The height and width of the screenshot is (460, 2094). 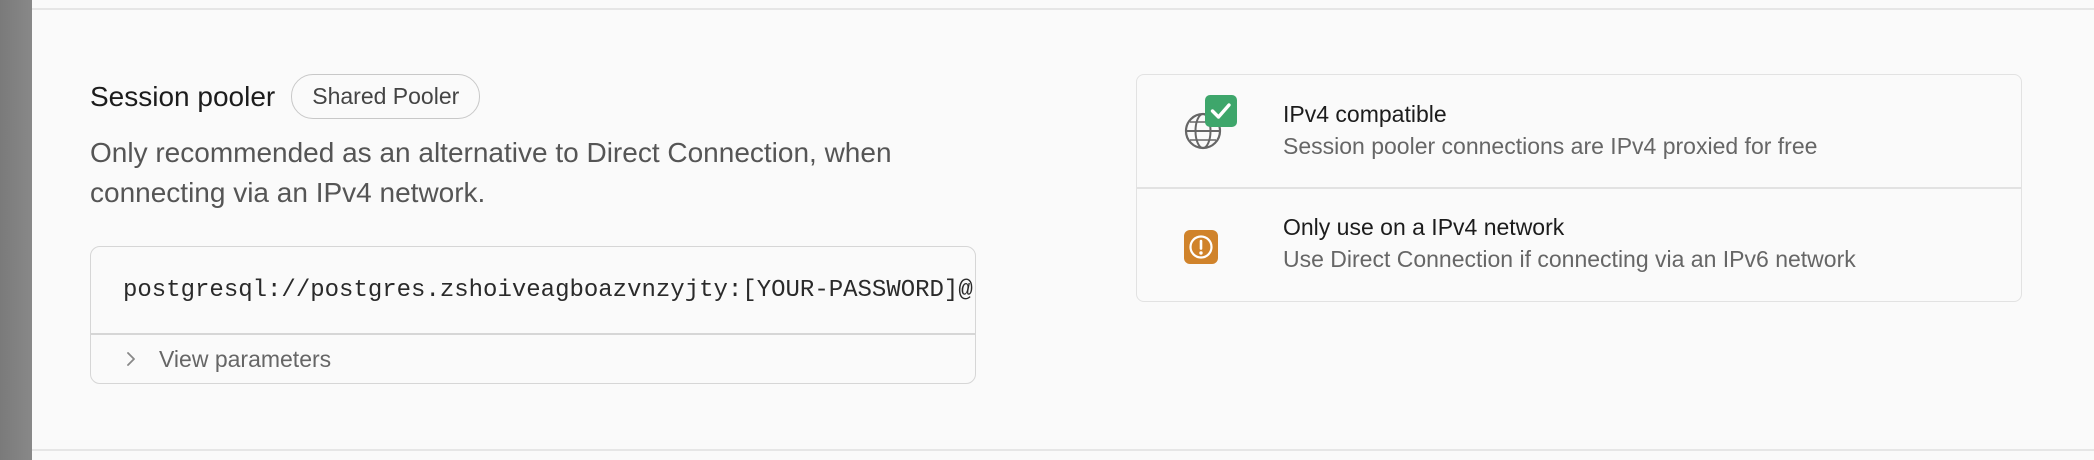 I want to click on panel-divider-top, so click(x=1063, y=9).